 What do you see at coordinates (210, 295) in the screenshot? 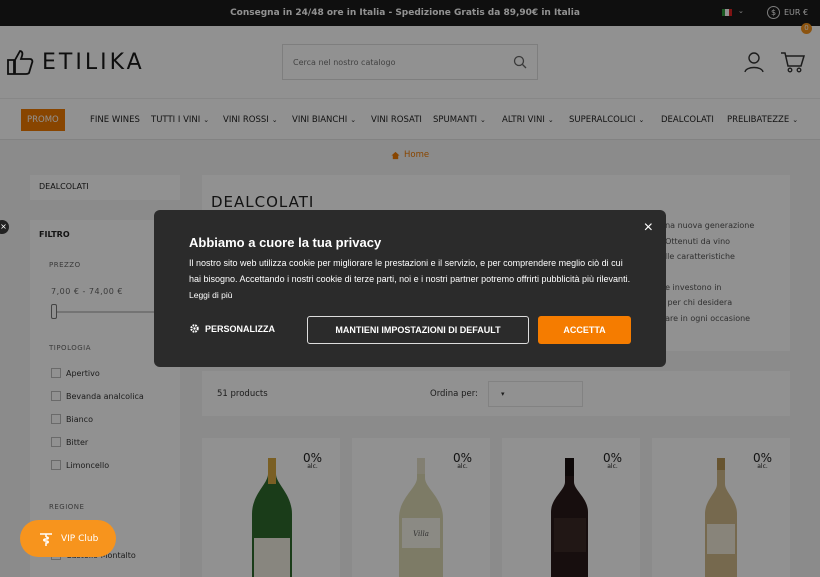
I see `read-more-link: Leggi di più` at bounding box center [210, 295].